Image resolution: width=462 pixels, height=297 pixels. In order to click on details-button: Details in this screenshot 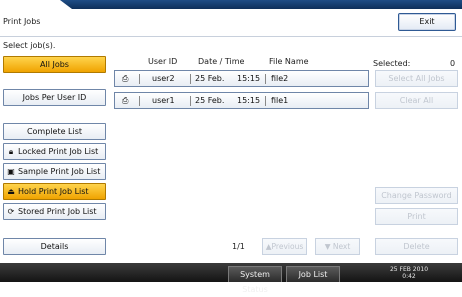, I will do `click(54, 246)`.